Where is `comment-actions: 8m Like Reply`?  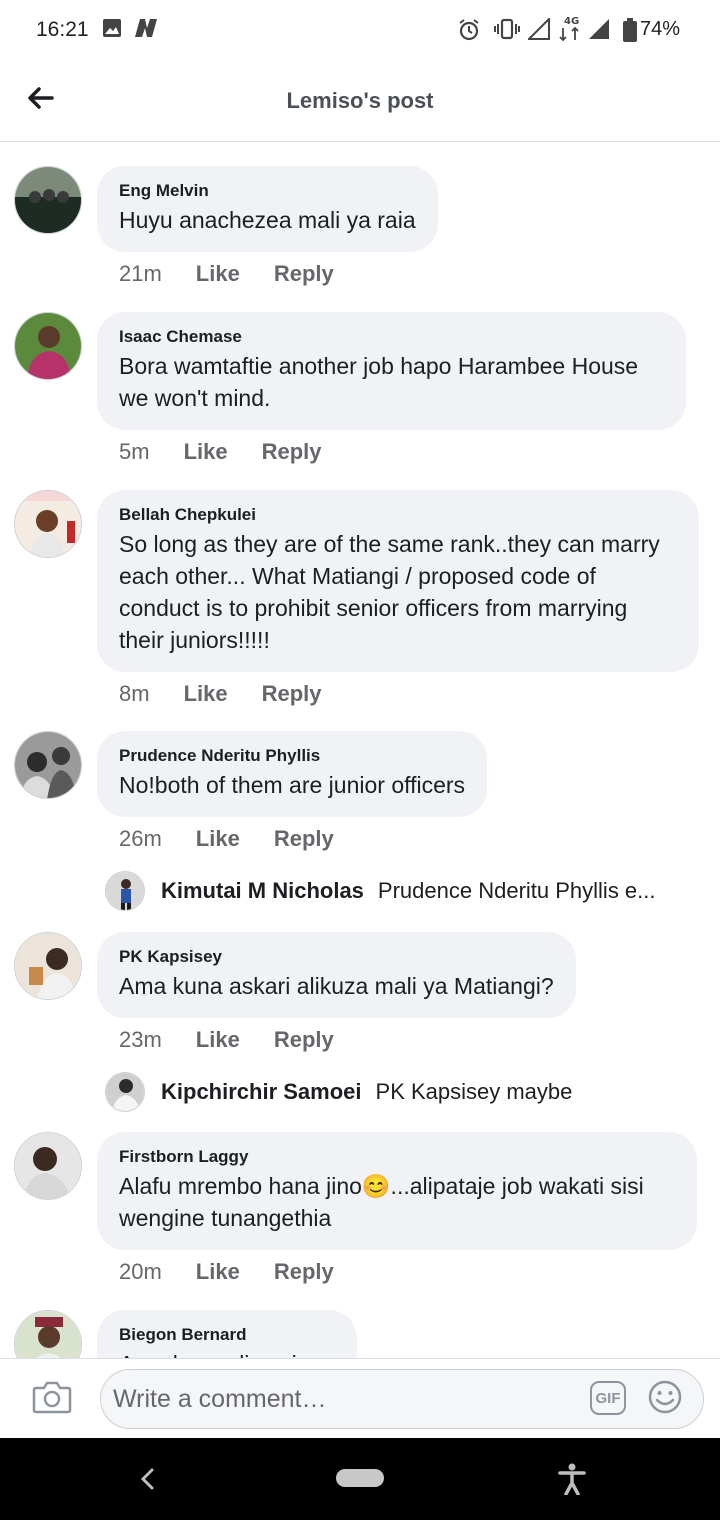 comment-actions: 8m Like Reply is located at coordinates (220, 694).